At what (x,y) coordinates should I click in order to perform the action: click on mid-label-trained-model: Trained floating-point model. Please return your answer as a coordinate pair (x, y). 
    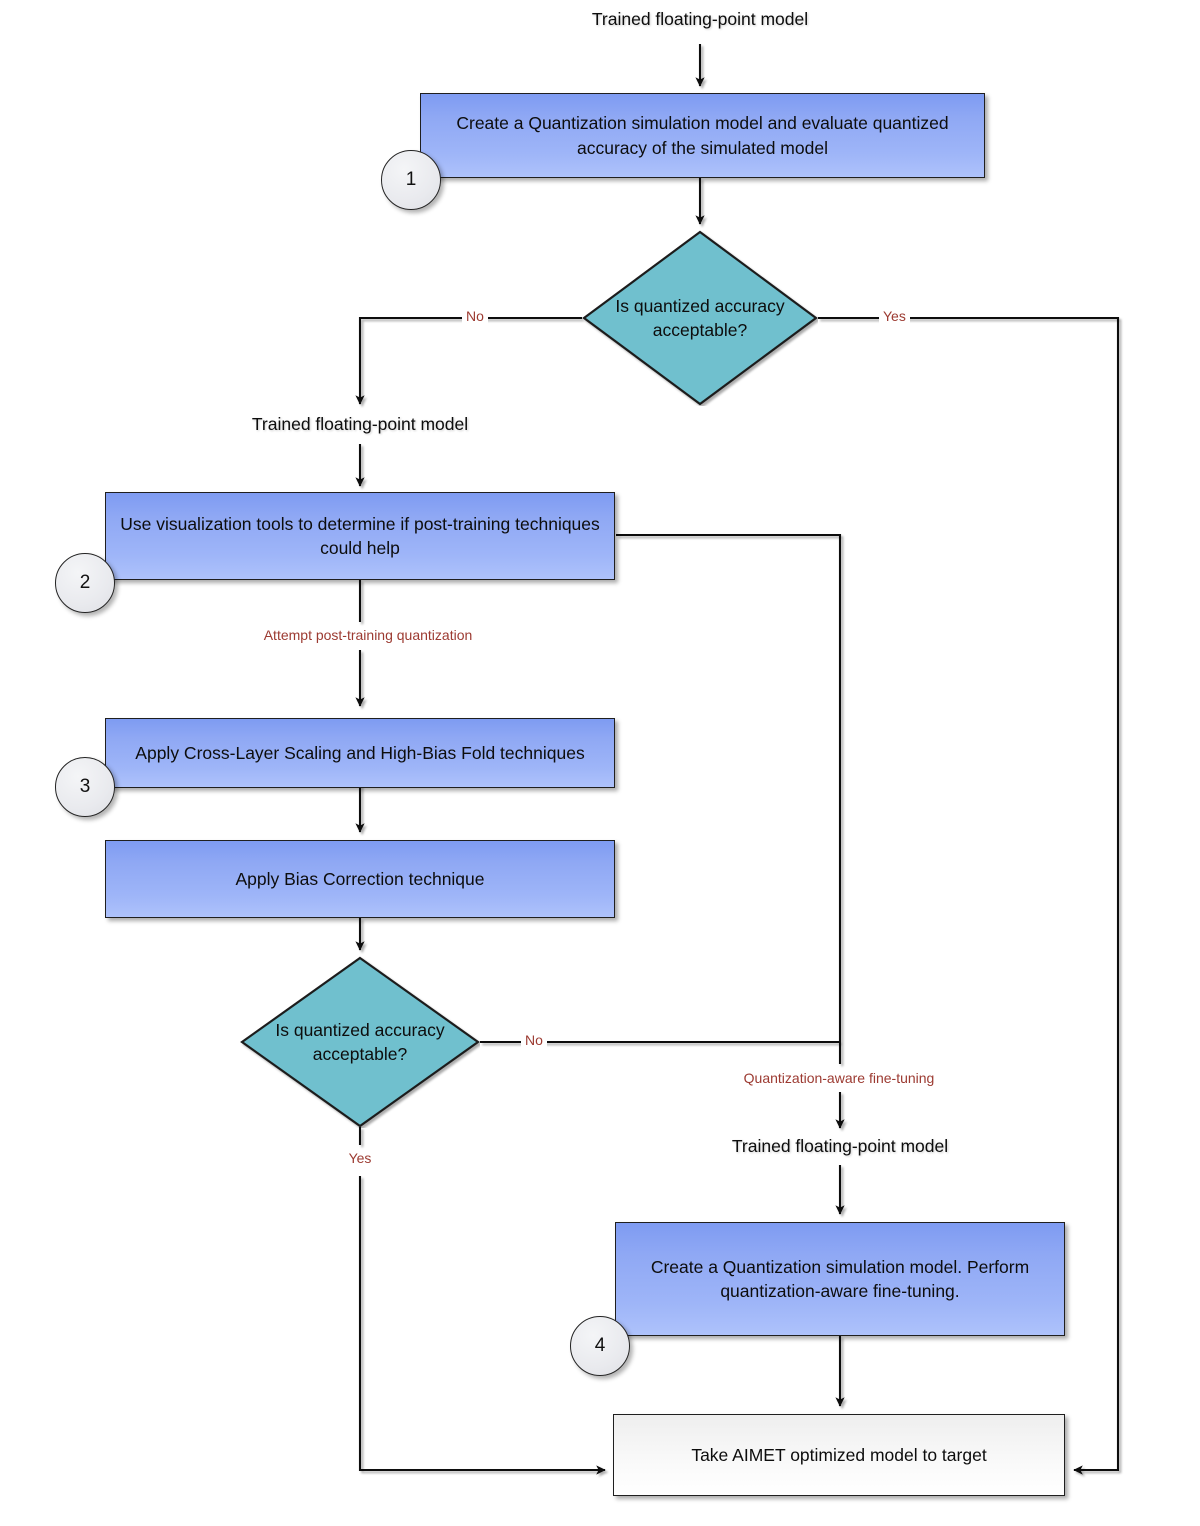
    Looking at the image, I should click on (360, 424).